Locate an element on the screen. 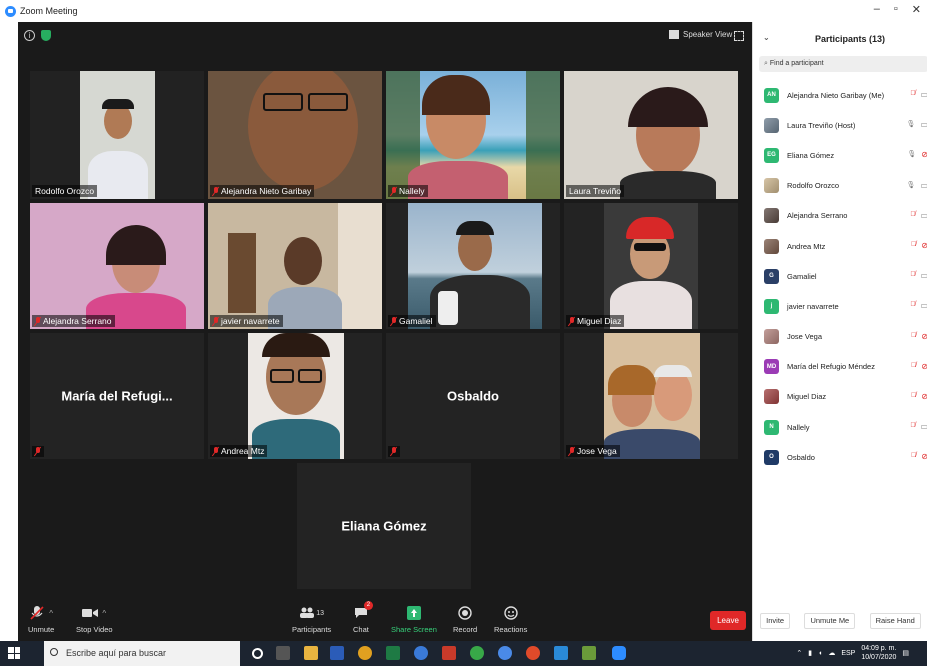  find-participant-input: ⌕ Find a participant is located at coordinates (843, 64).